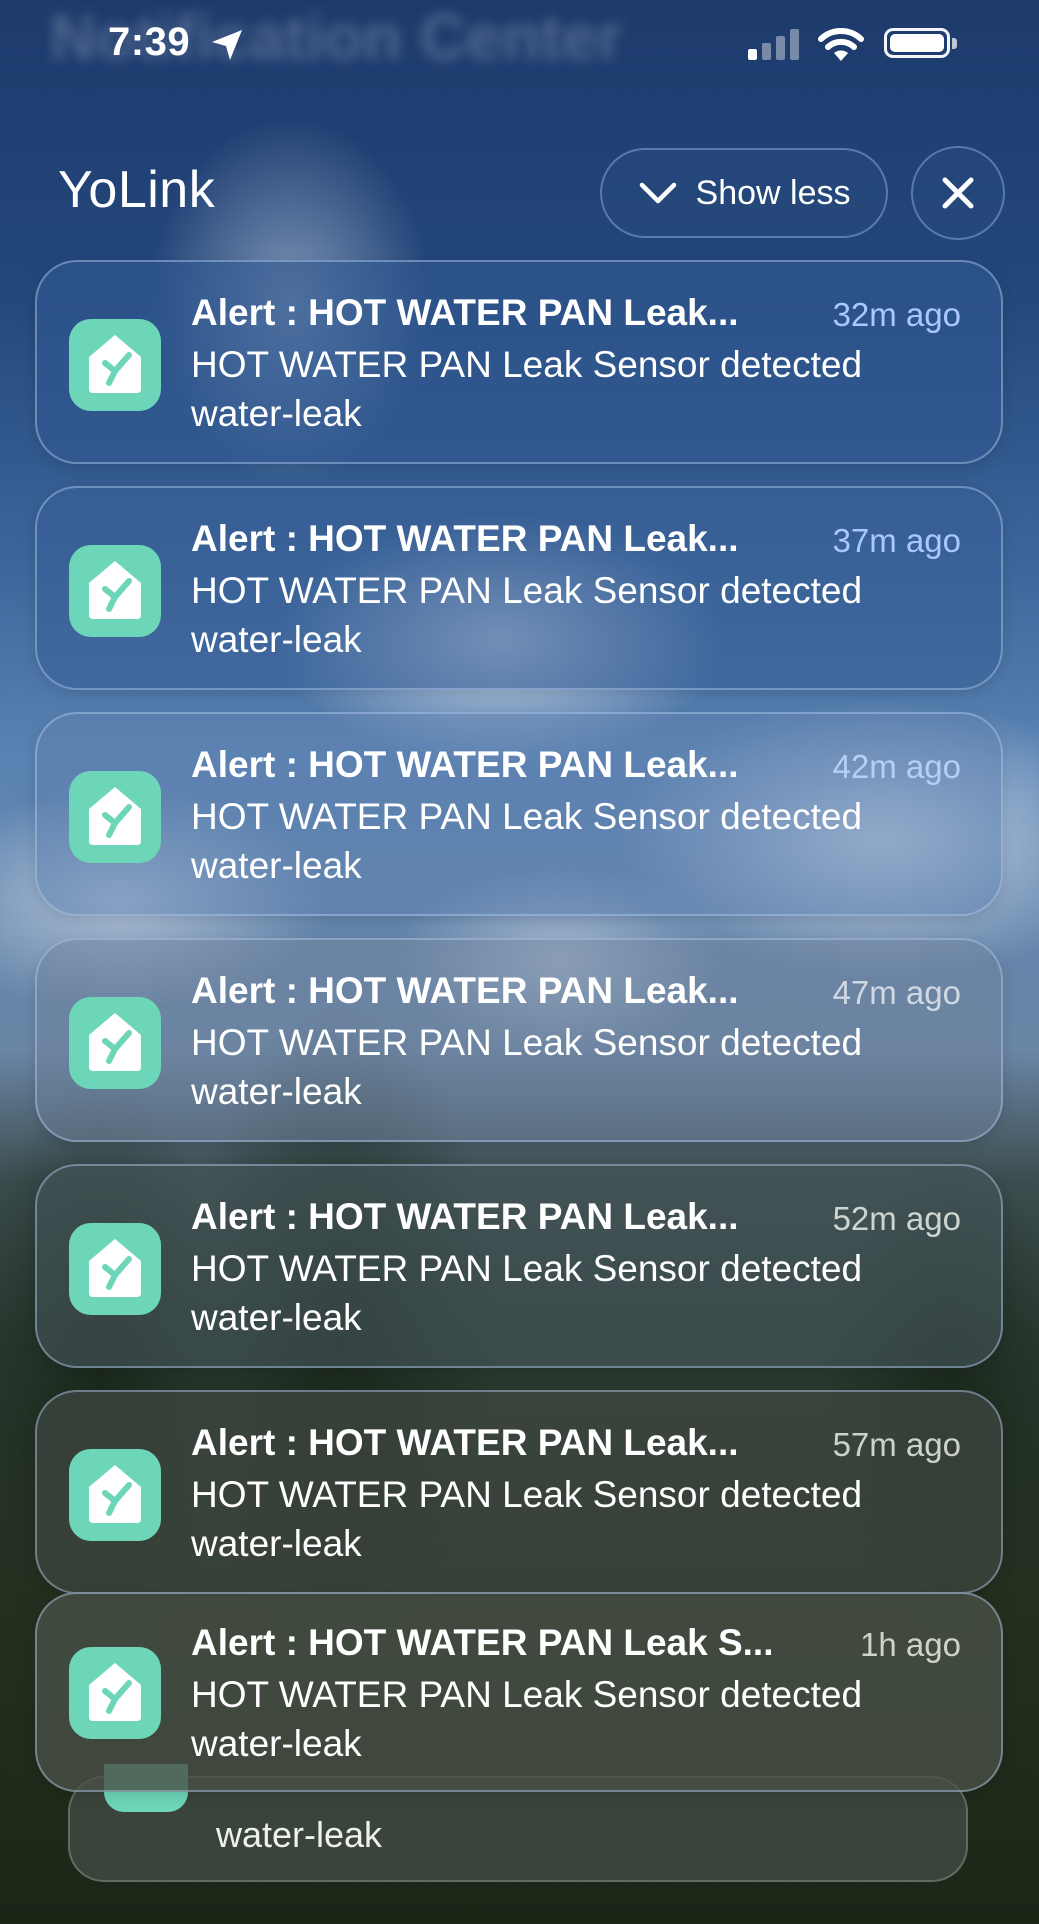 The height and width of the screenshot is (1924, 1039). What do you see at coordinates (773, 192) in the screenshot?
I see `show-less-label: Show less` at bounding box center [773, 192].